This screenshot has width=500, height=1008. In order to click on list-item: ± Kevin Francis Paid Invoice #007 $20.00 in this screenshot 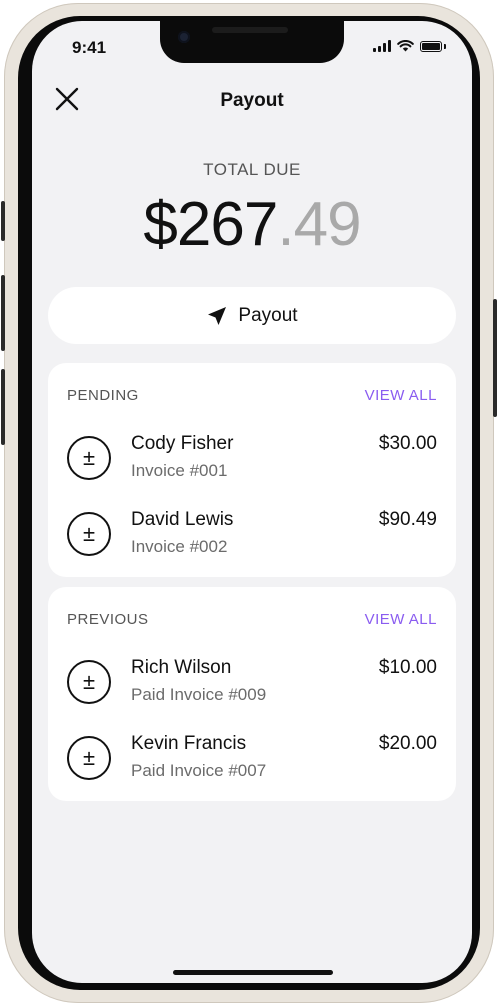, I will do `click(252, 761)`.